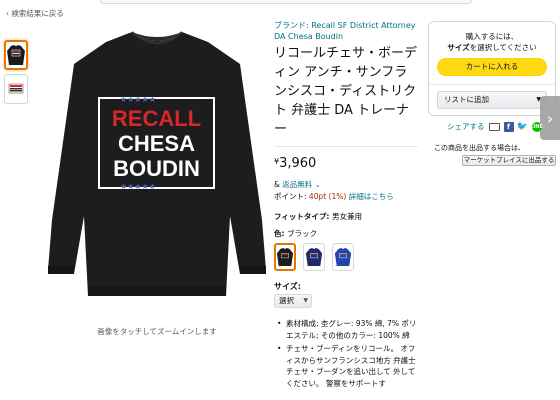 The image size is (560, 400). I want to click on fit-value: 男女兼用, so click(346, 216).